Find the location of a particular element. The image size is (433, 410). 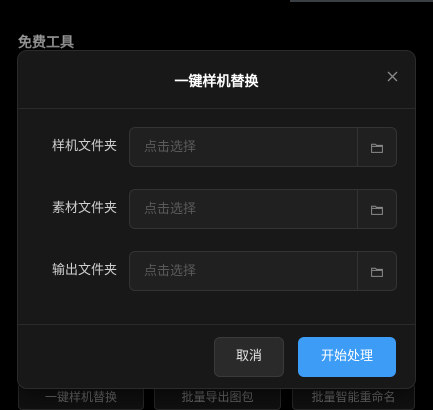

mockup-folder-label: 样机文件夹 is located at coordinates (84, 146).